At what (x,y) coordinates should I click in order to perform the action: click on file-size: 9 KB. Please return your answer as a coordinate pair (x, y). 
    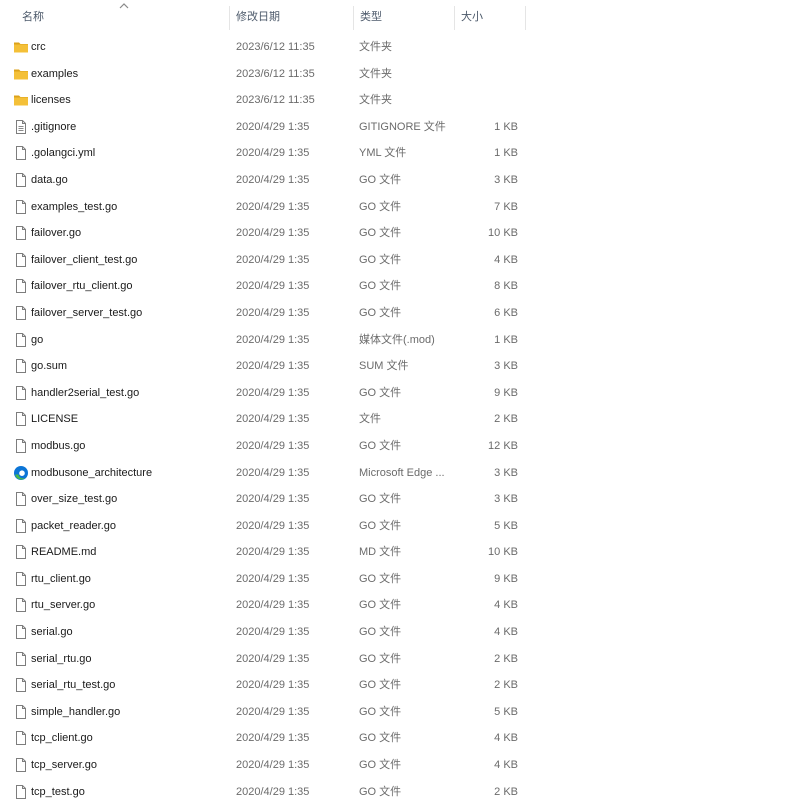
    Looking at the image, I should click on (506, 392).